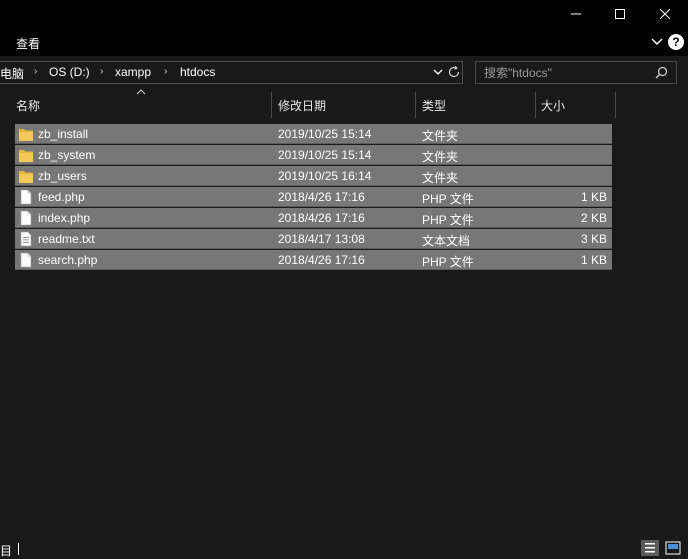 This screenshot has width=688, height=559. I want to click on status-divider, so click(18, 549).